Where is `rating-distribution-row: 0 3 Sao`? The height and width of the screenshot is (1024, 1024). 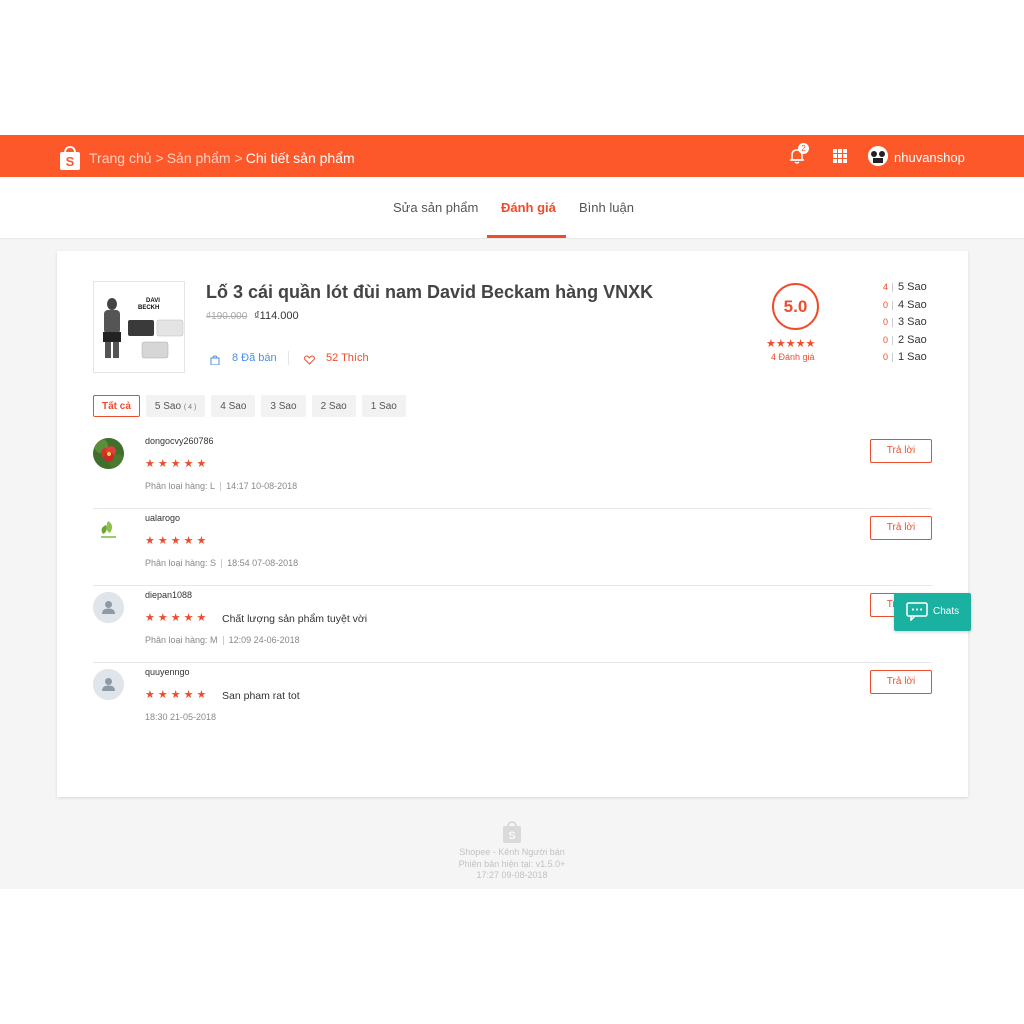
rating-distribution-row: 0 3 Sao is located at coordinates (903, 322).